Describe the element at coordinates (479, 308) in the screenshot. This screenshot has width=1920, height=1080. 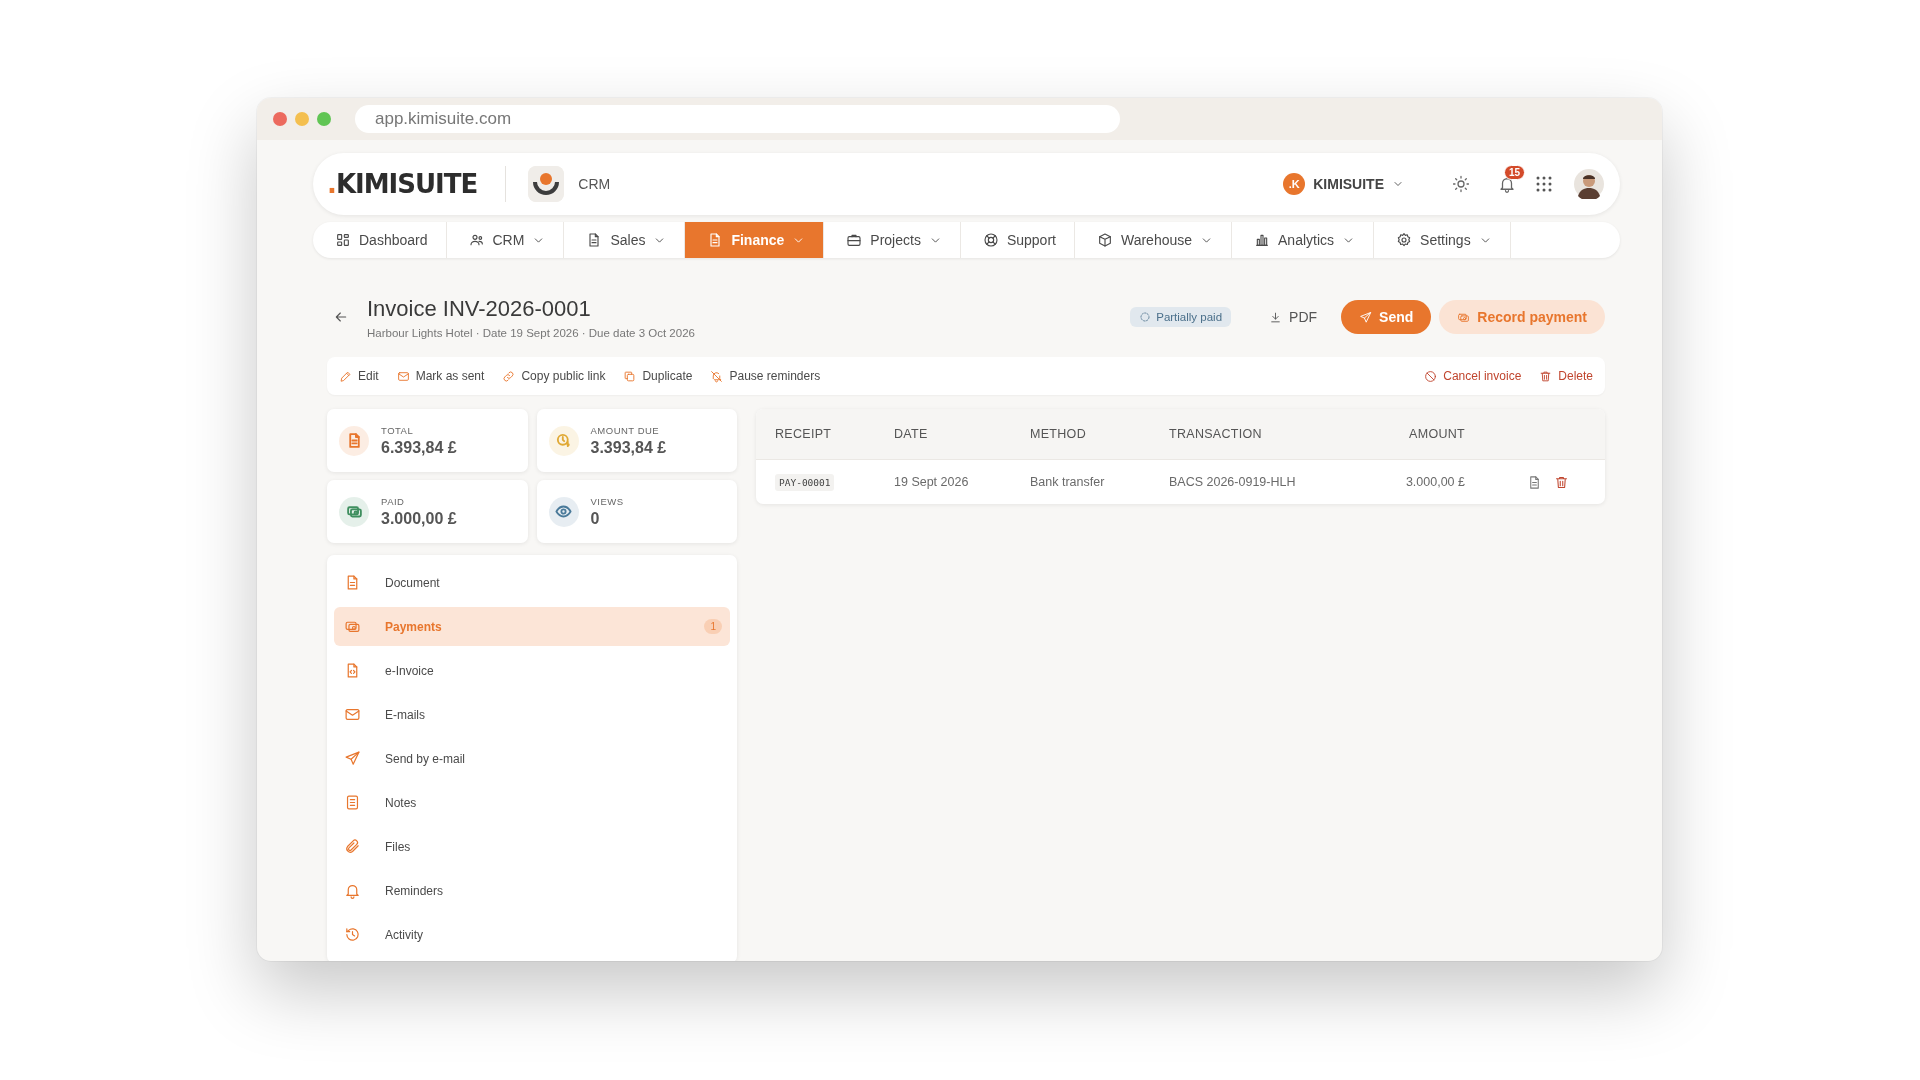
I see `invoice-title: Invoice INV-2026-0001` at that location.